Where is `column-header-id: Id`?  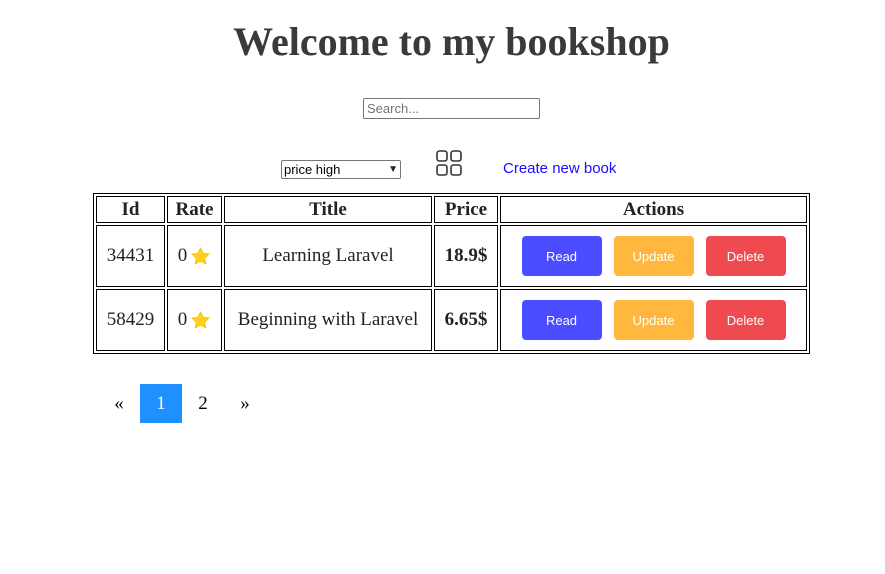
column-header-id: Id is located at coordinates (130, 209).